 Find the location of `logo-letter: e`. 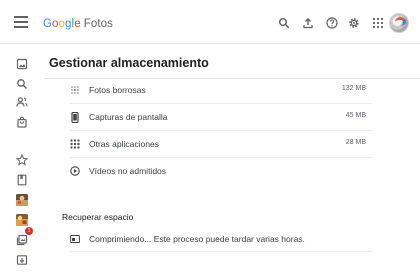

logo-letter: e is located at coordinates (77, 24).